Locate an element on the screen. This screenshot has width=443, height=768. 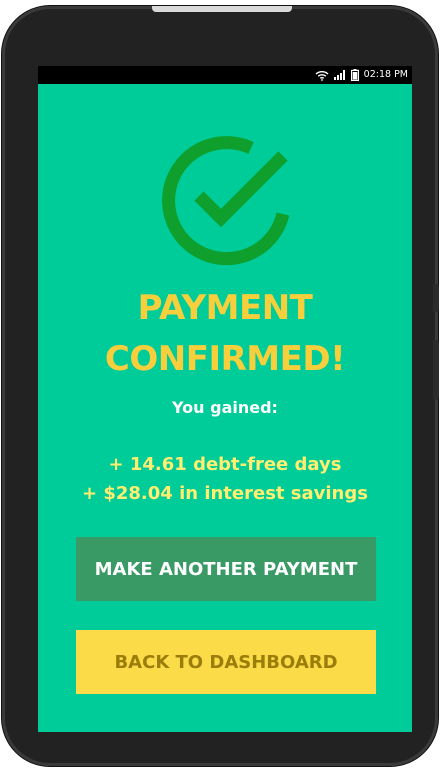
confirmation-title-line1: PAYMENT is located at coordinates (225, 308).